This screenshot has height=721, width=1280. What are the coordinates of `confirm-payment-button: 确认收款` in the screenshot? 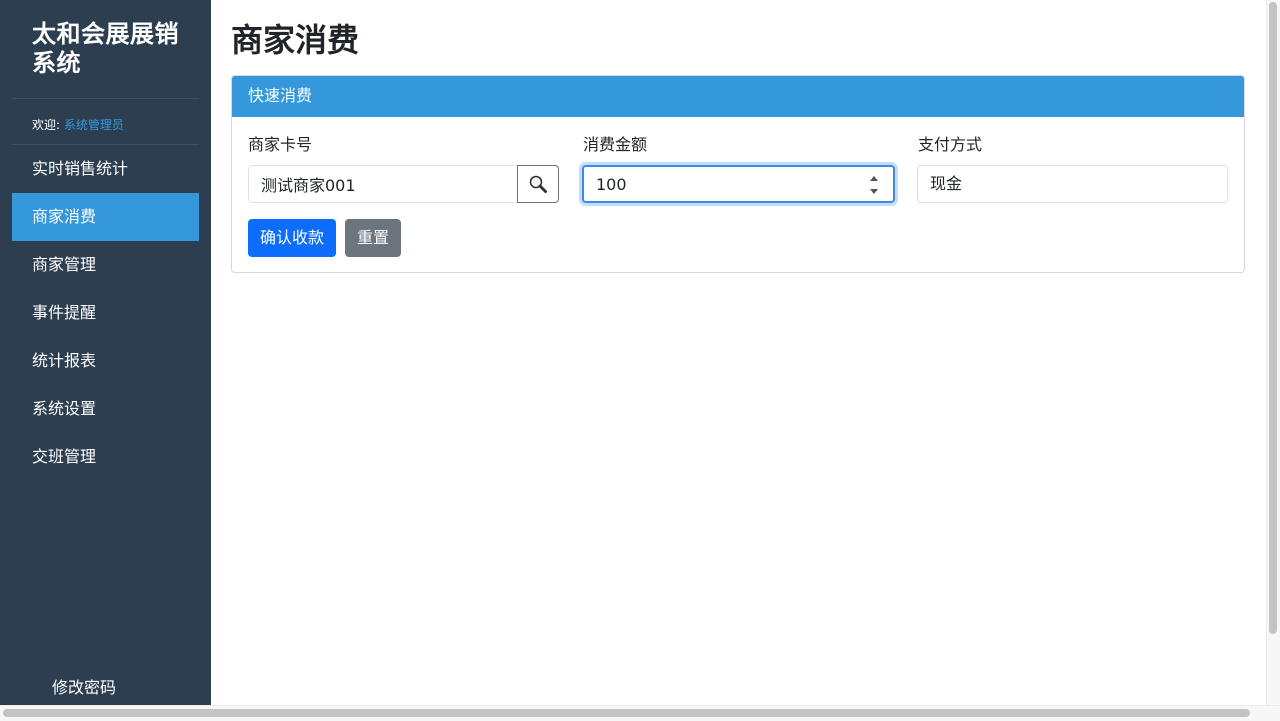 It's located at (292, 238).